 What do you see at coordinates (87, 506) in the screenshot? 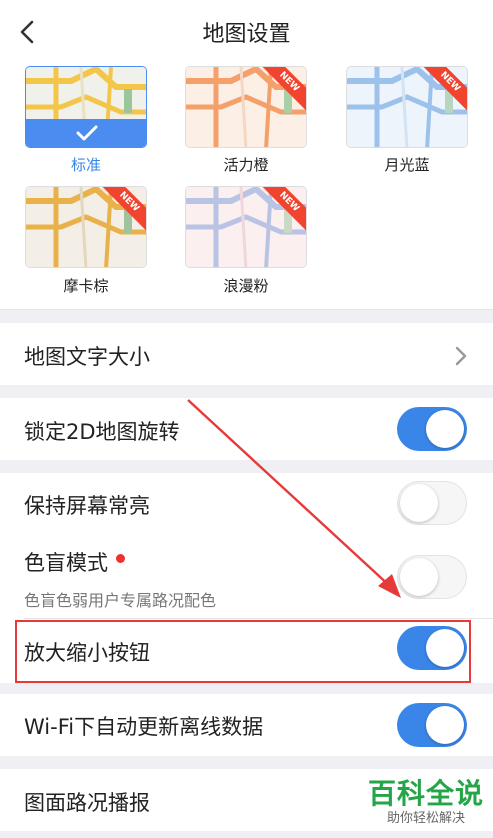
I see `keep-screen-on-label: 保持屏幕常亮` at bounding box center [87, 506].